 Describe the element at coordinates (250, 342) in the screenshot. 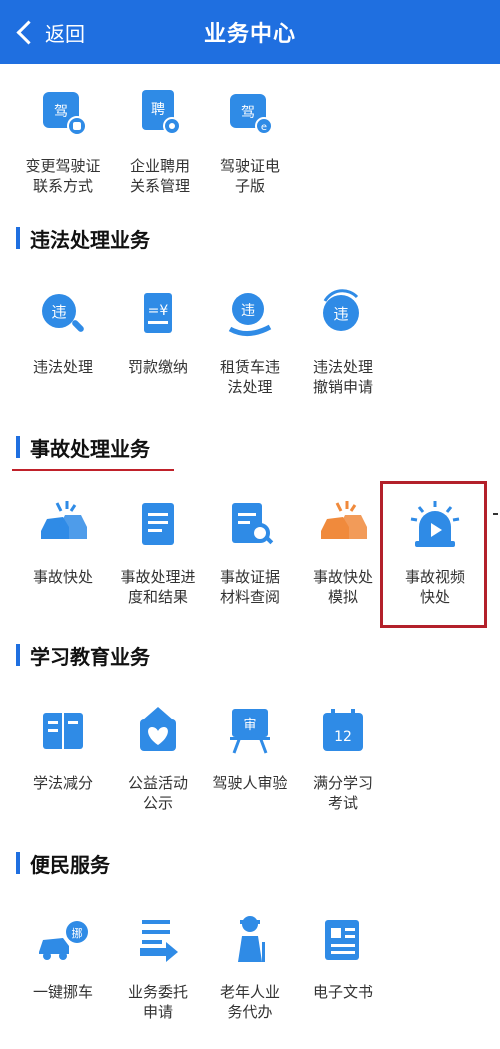

I see `service-rental-violation: 违 租赁车违 法处理` at that location.